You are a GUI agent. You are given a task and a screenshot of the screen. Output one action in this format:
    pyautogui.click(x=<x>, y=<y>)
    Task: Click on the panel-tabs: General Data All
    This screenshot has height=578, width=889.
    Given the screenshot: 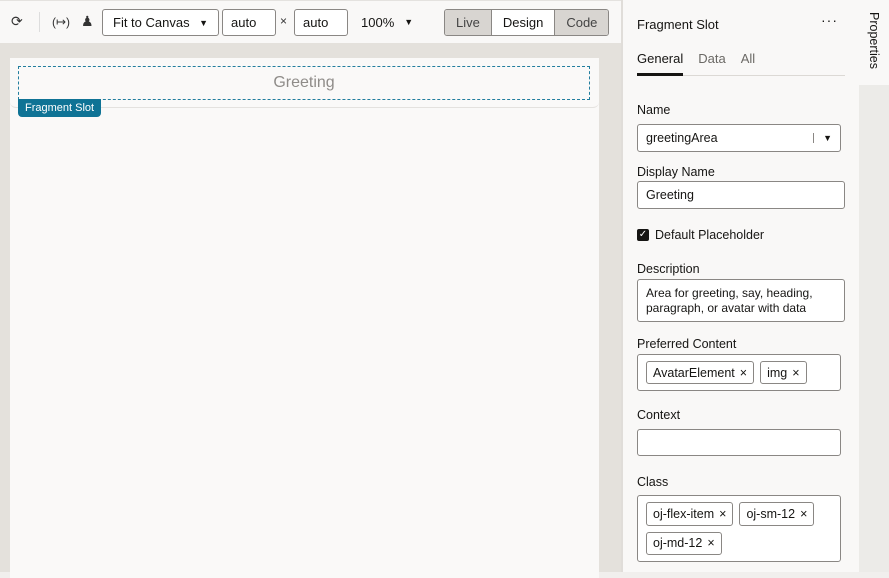 What is the action you would take?
    pyautogui.click(x=741, y=63)
    